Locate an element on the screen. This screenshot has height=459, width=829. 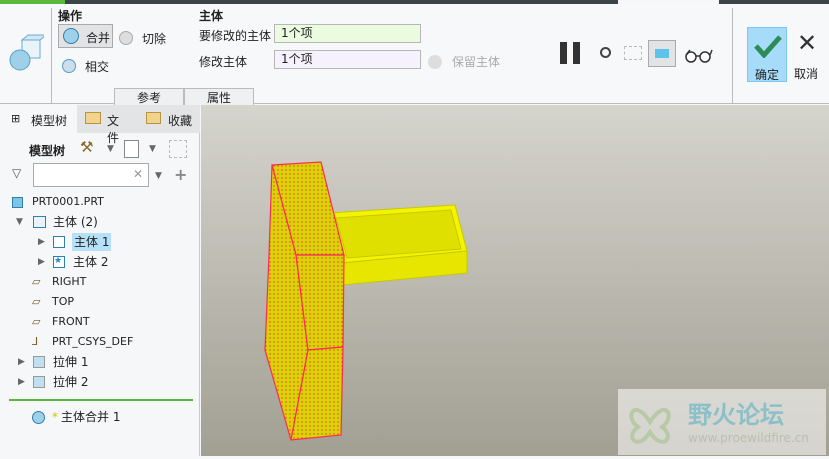
tab-favorites: 收藏 is located at coordinates (173, 120).